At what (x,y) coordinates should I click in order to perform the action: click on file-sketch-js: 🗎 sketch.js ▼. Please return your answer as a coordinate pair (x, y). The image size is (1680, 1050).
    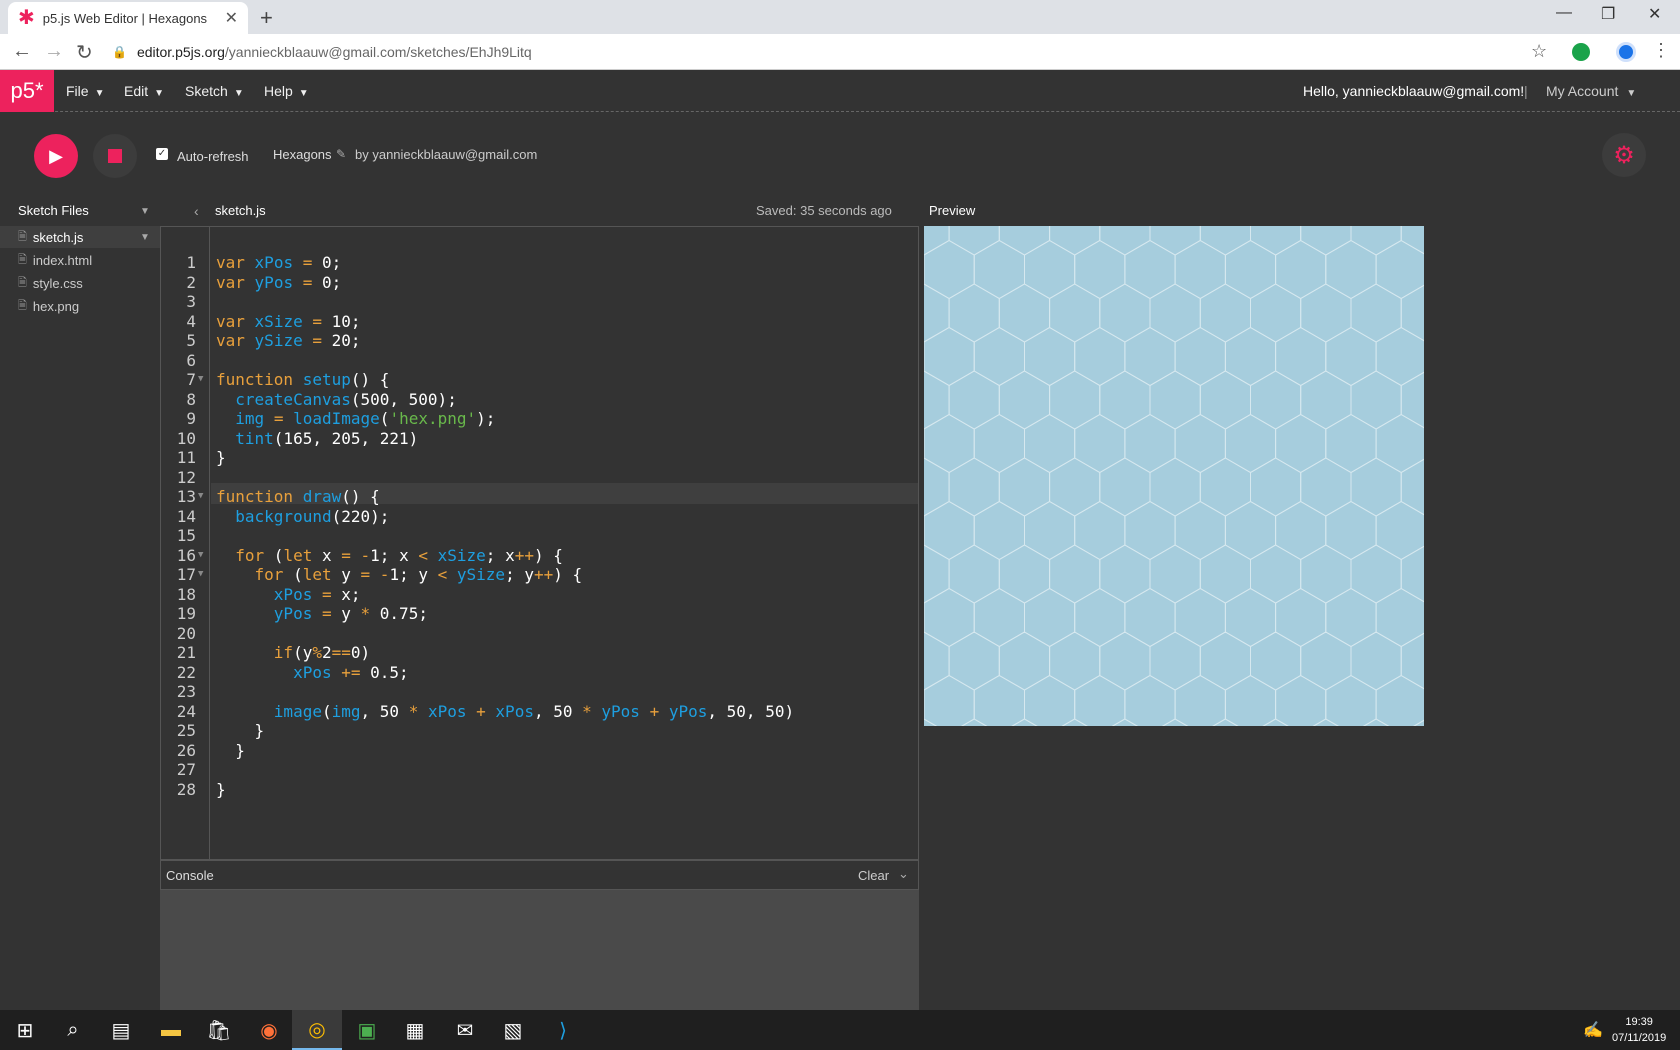
    Looking at the image, I should click on (80, 237).